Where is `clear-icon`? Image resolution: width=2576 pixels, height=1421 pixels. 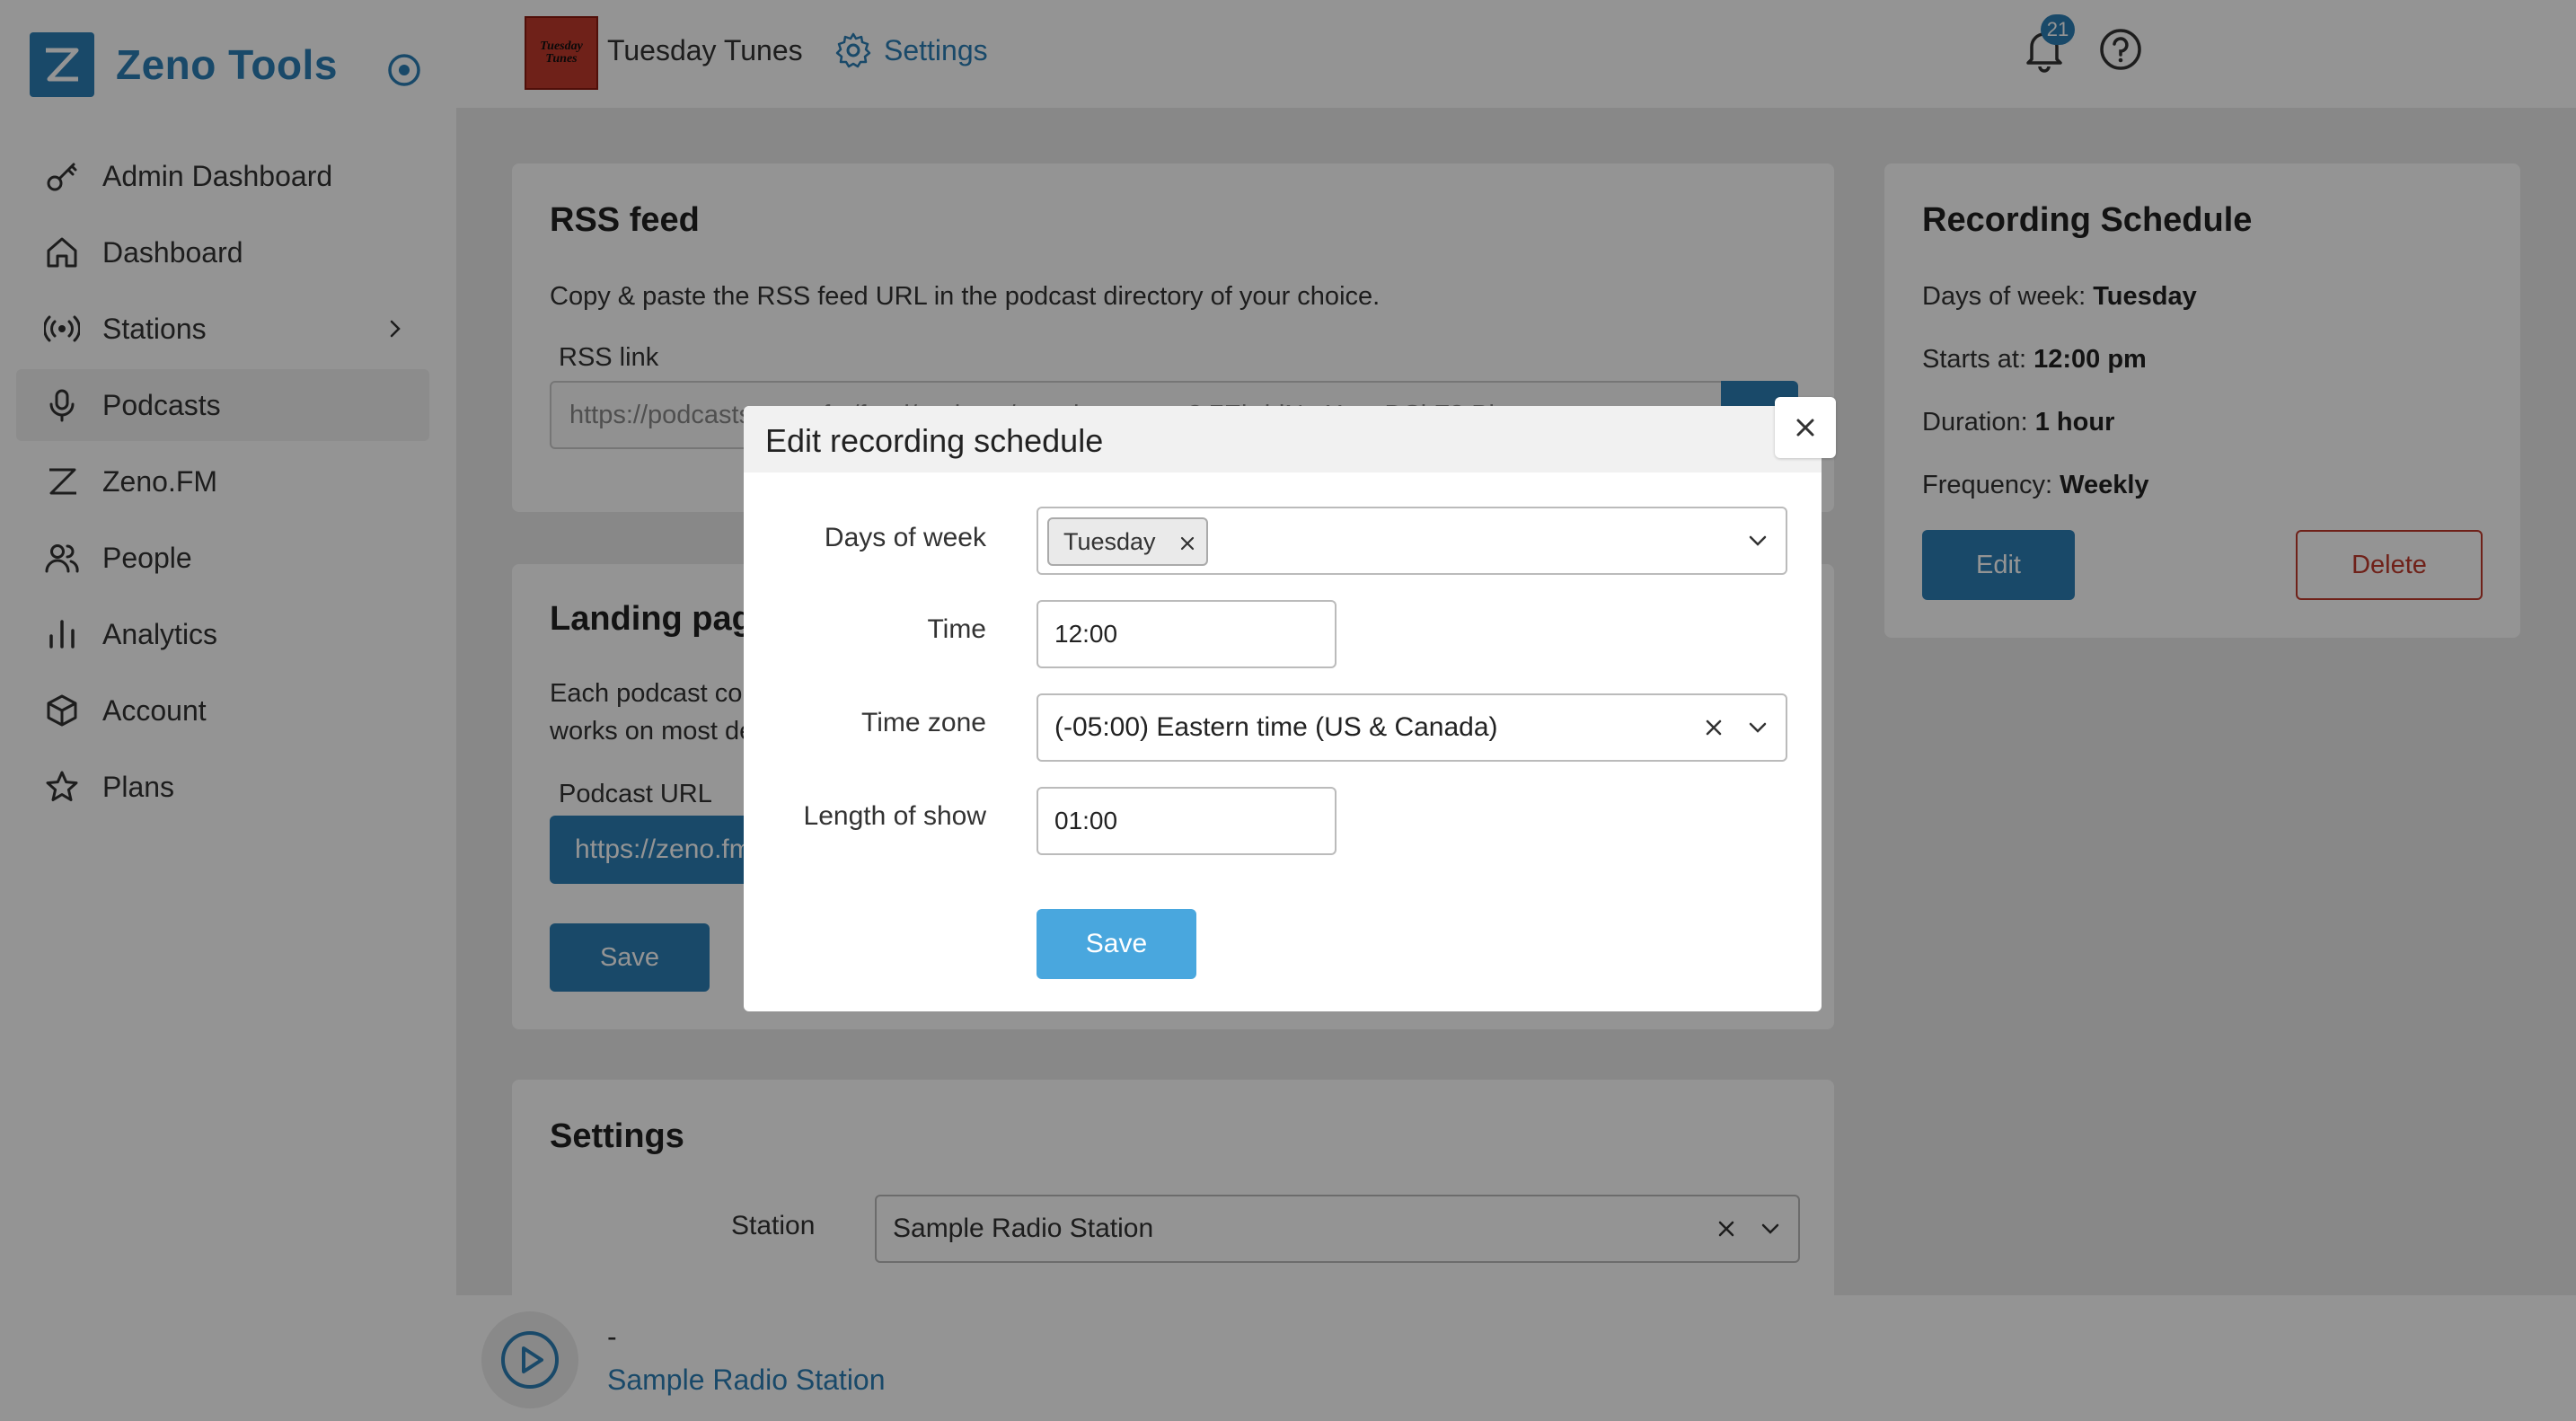
clear-icon is located at coordinates (1714, 727).